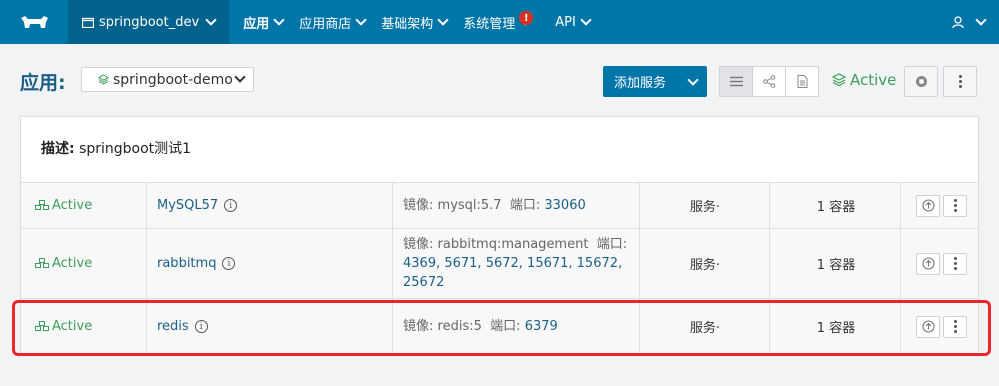 Image resolution: width=999 pixels, height=386 pixels. I want to click on page-title: 应用:, so click(43, 83).